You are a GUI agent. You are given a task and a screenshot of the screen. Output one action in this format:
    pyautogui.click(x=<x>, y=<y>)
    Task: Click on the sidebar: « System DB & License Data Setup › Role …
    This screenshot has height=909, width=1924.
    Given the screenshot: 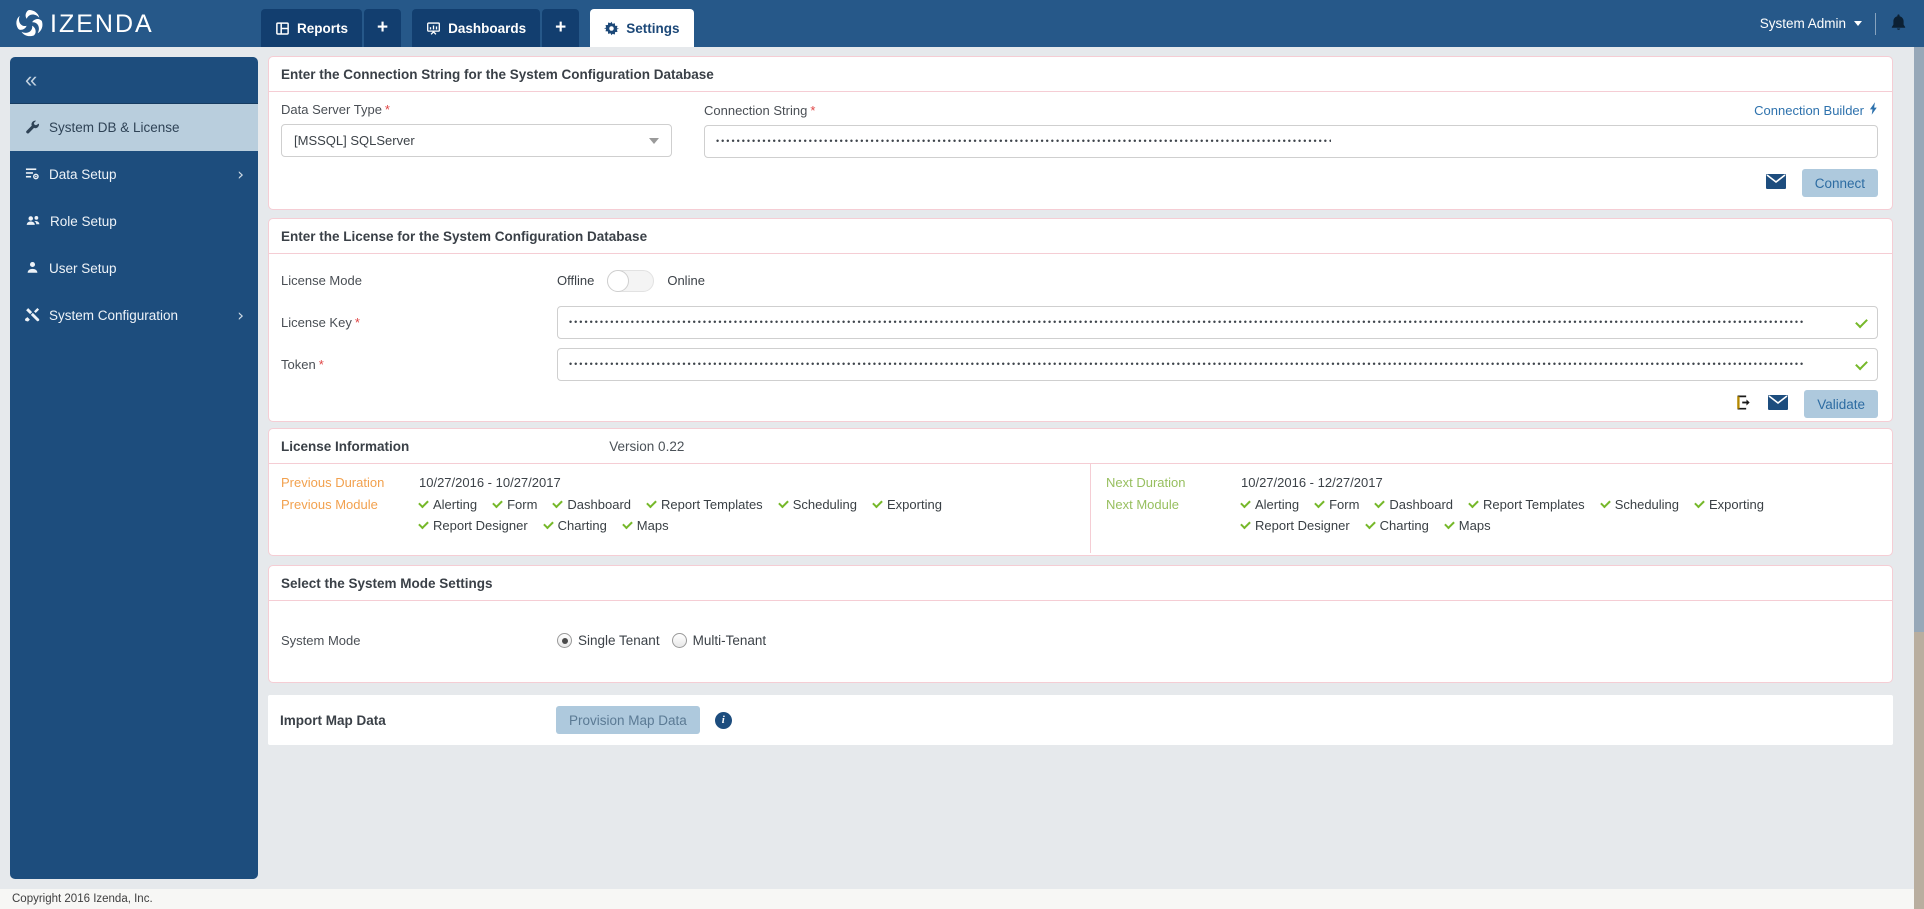 What is the action you would take?
    pyautogui.click(x=134, y=468)
    